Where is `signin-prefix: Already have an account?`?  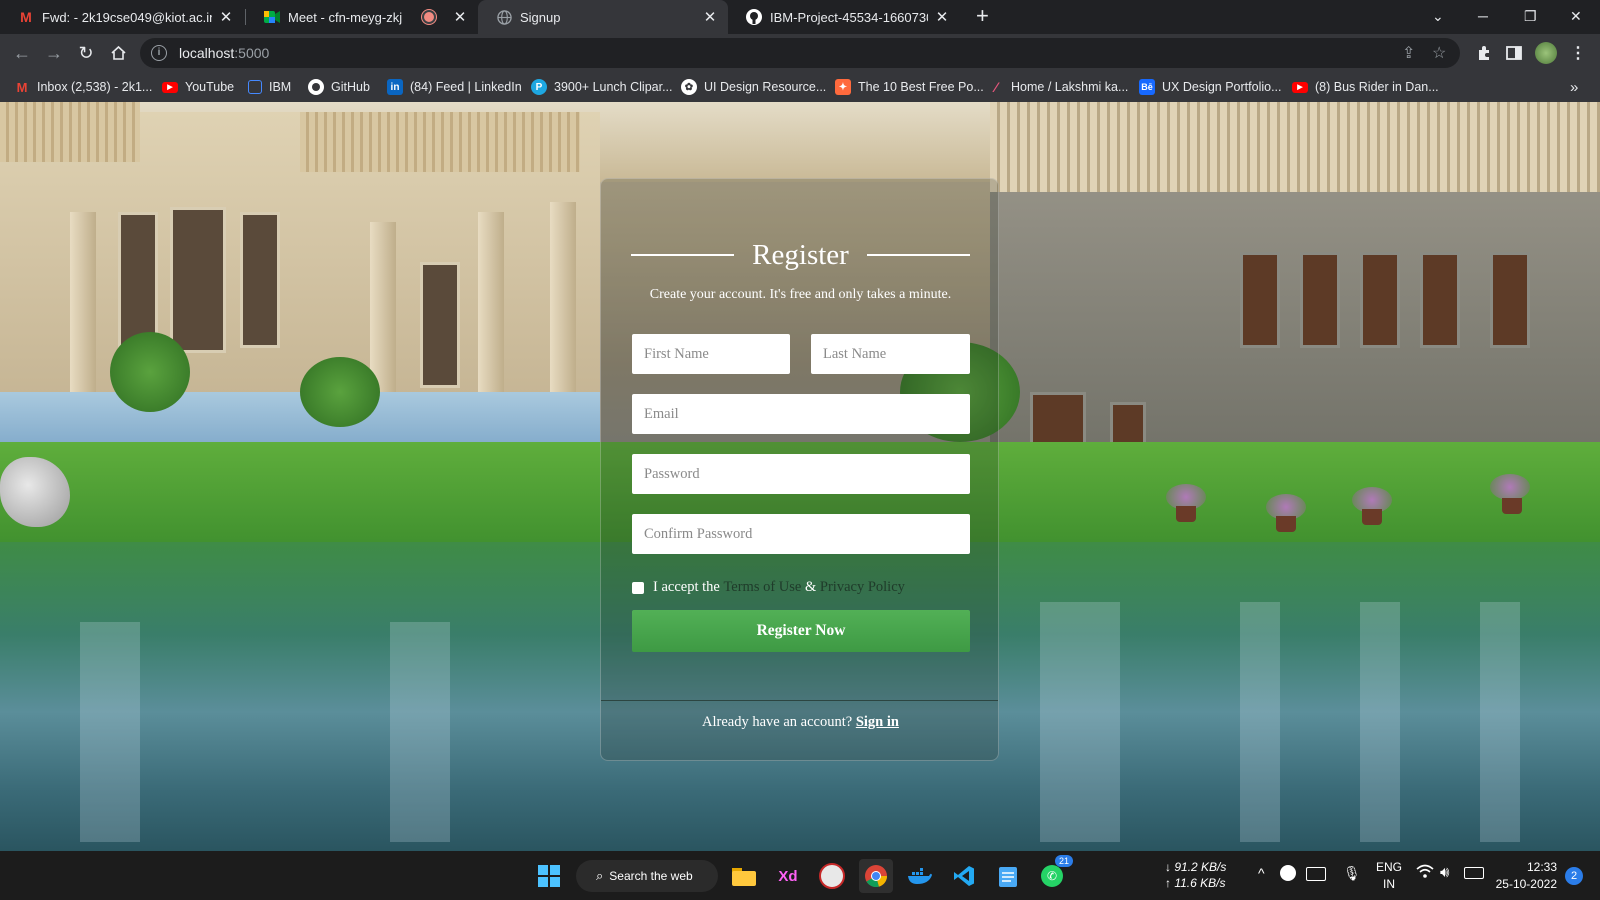
signin-prefix: Already have an account? is located at coordinates (777, 722).